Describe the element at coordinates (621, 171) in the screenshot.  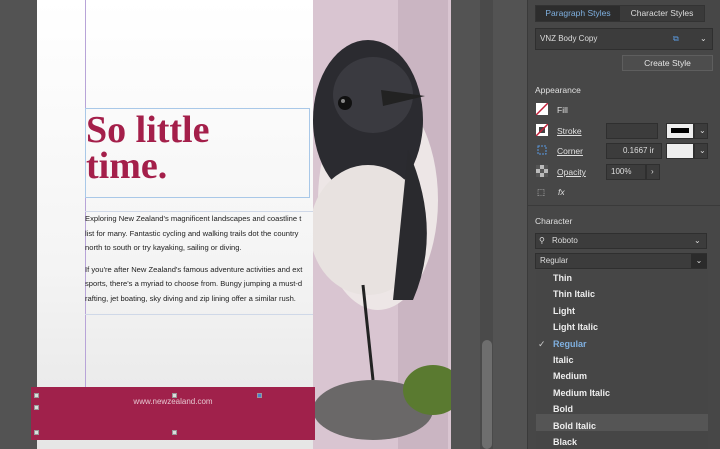
I see `opacity-value: 100%` at that location.